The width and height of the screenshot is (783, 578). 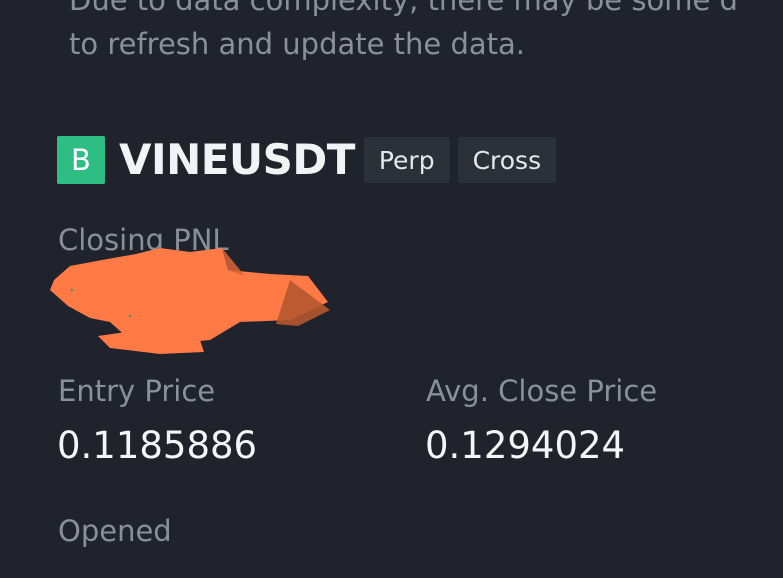 What do you see at coordinates (157, 445) in the screenshot?
I see `entry-price-value: 0.1185886` at bounding box center [157, 445].